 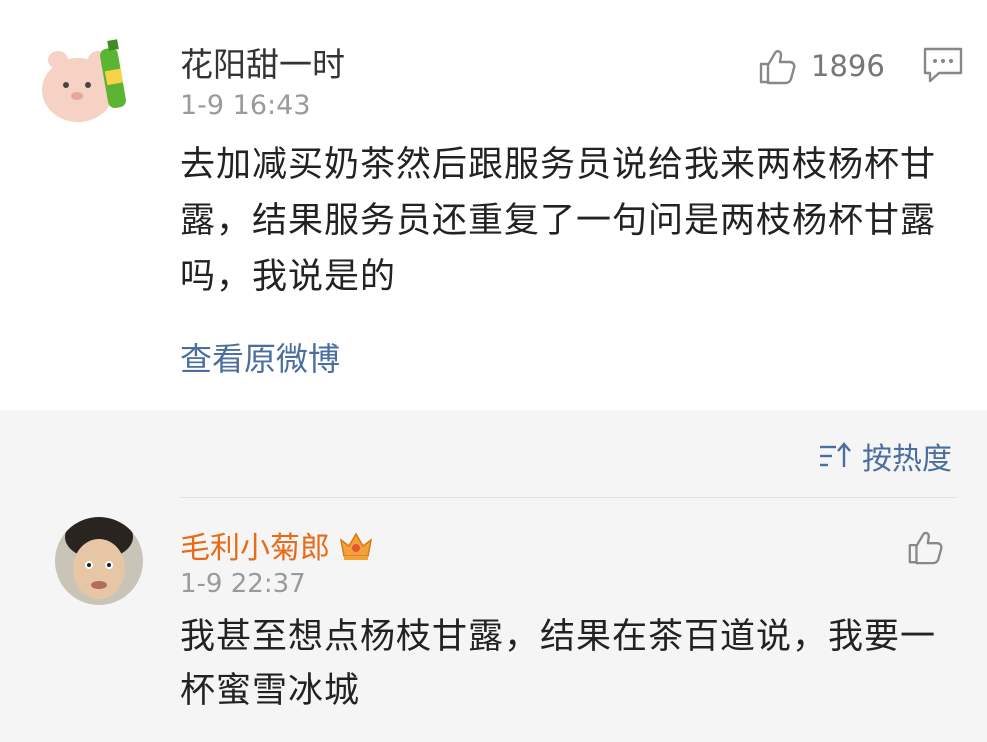 I want to click on comment-author: 毛利小菊郎, so click(x=277, y=545).